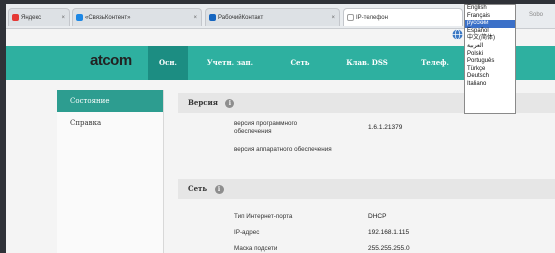 The height and width of the screenshot is (253, 555). I want to click on internet-port-type-value: DHCP, so click(377, 216).